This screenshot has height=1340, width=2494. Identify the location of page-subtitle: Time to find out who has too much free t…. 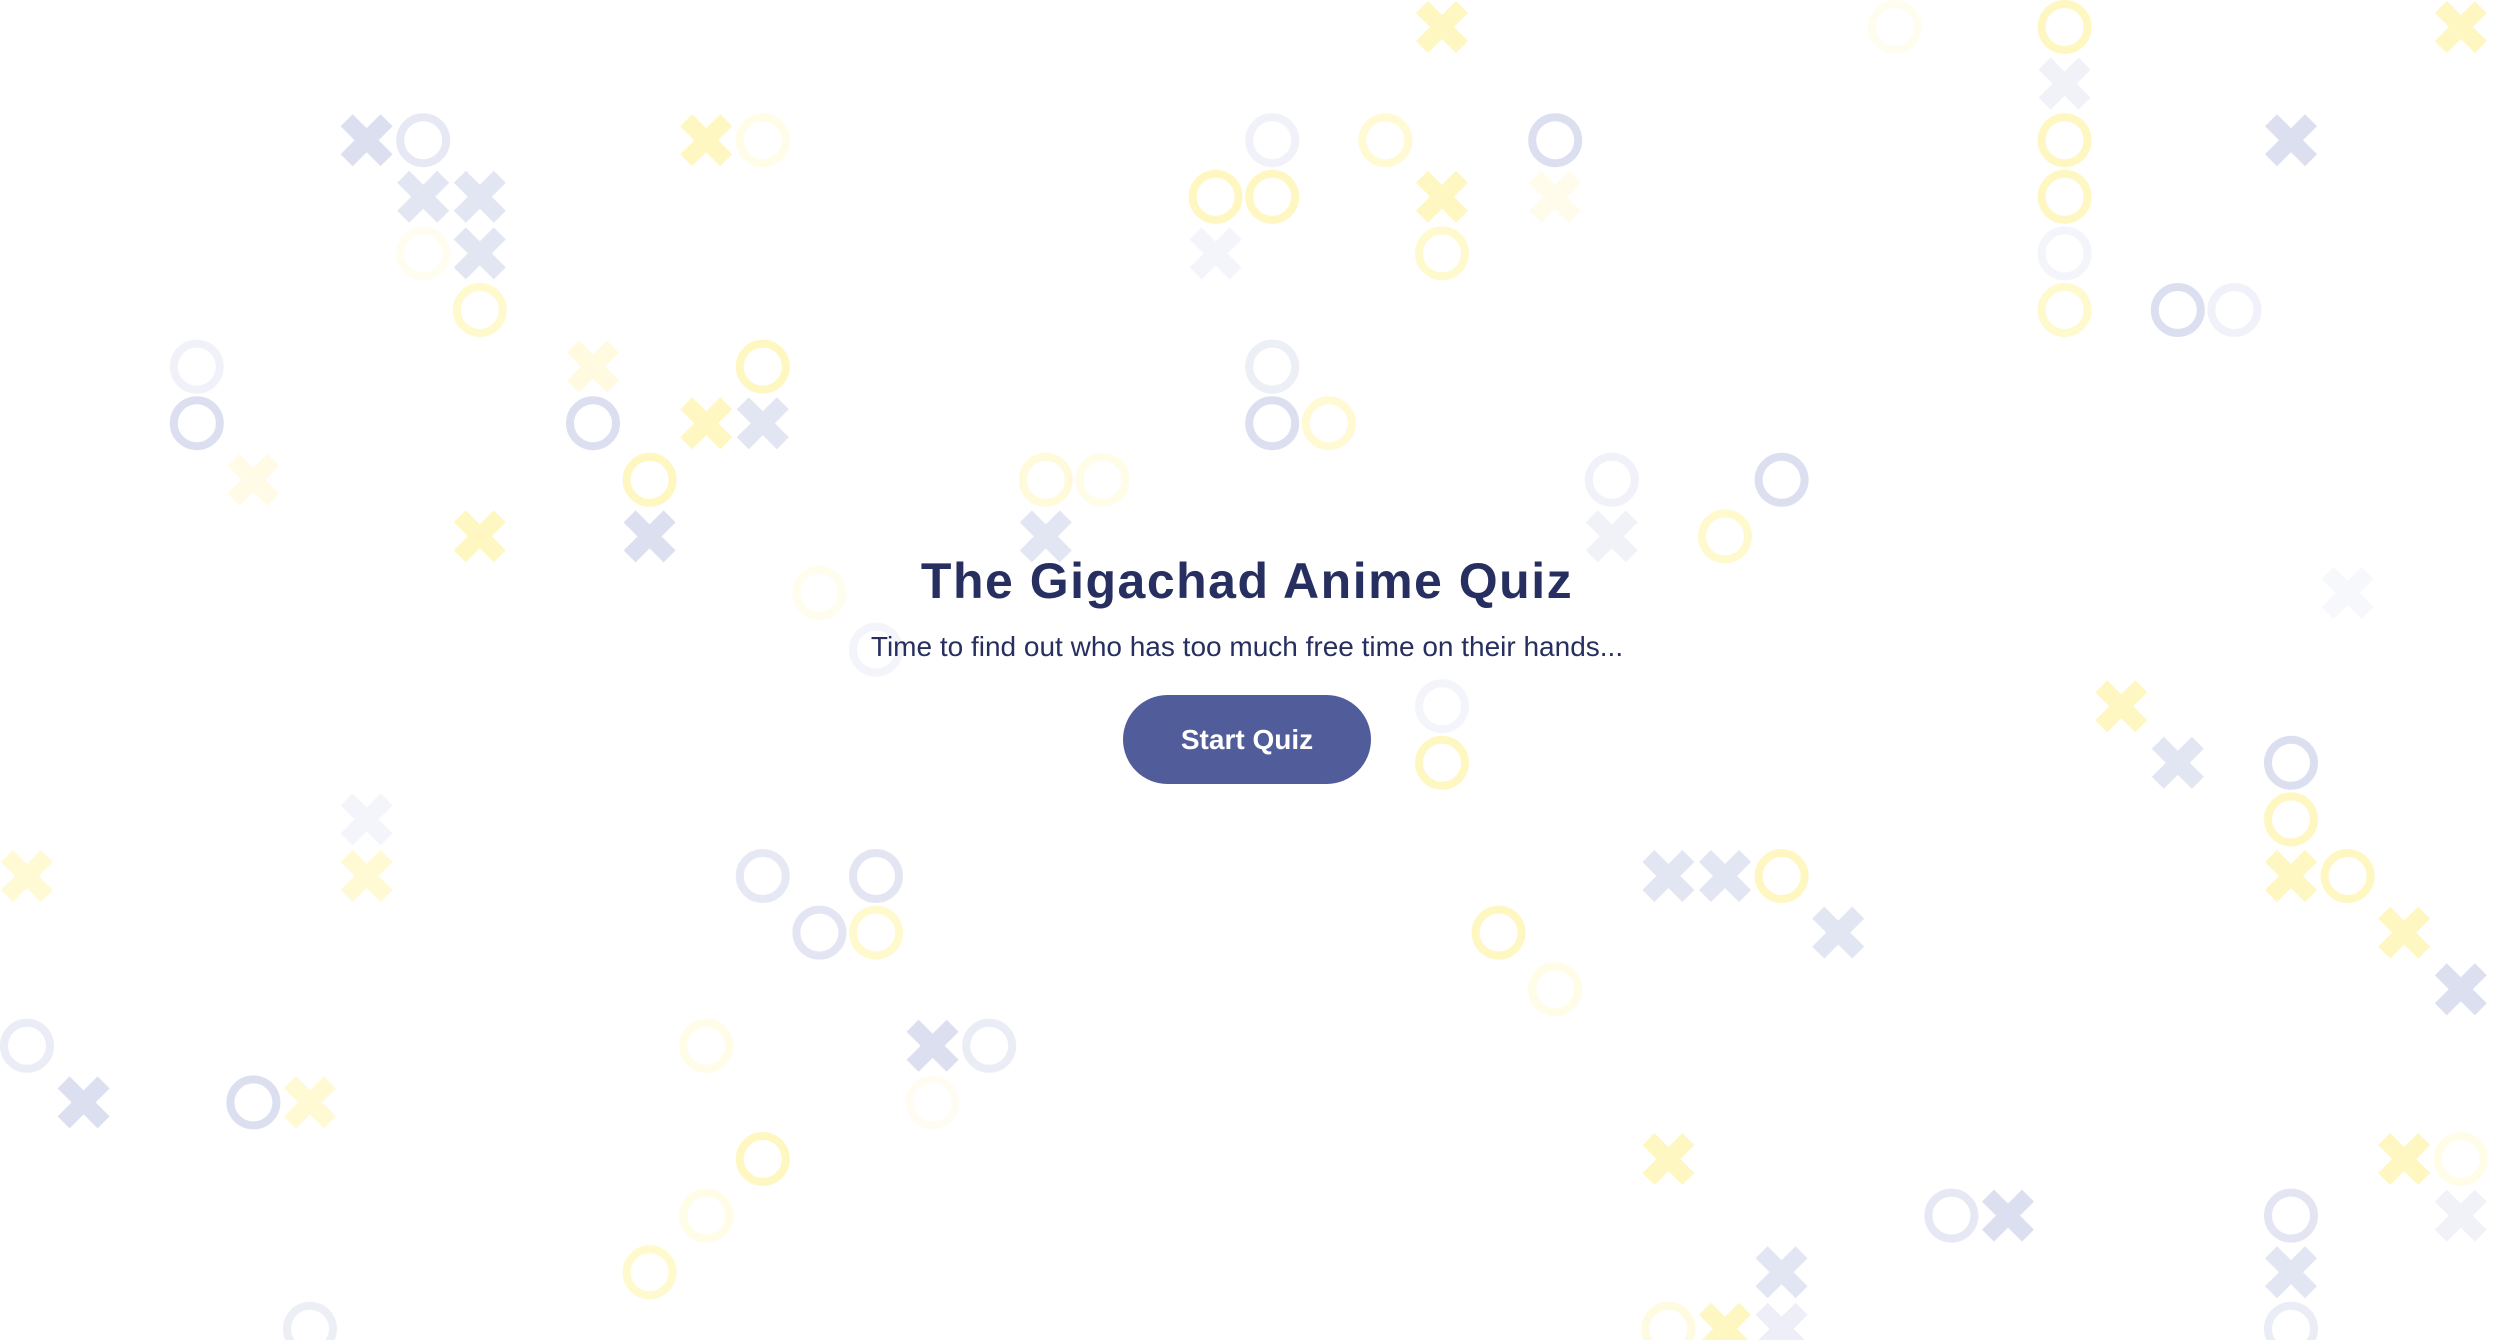
(1247, 646).